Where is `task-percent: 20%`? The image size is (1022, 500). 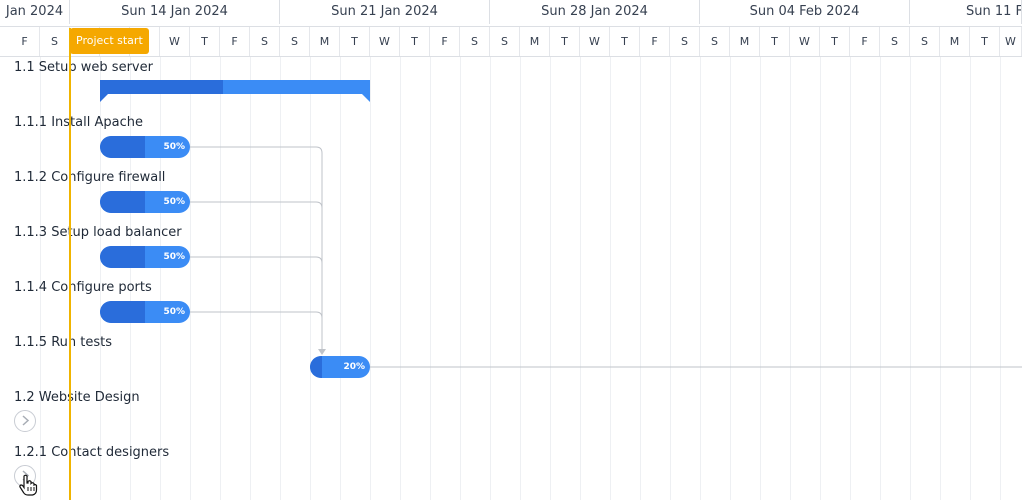
task-percent: 20% is located at coordinates (354, 367).